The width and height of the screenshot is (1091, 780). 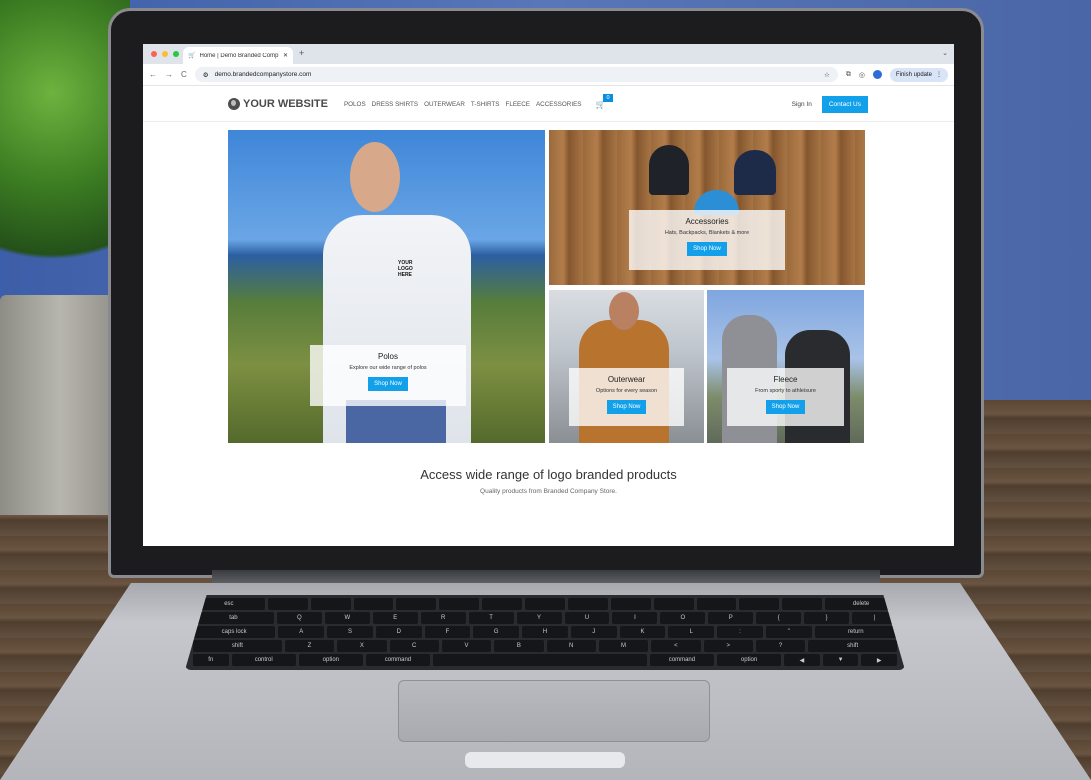 What do you see at coordinates (559, 104) in the screenshot?
I see `menu-item-accessories: ACCESSORIES` at bounding box center [559, 104].